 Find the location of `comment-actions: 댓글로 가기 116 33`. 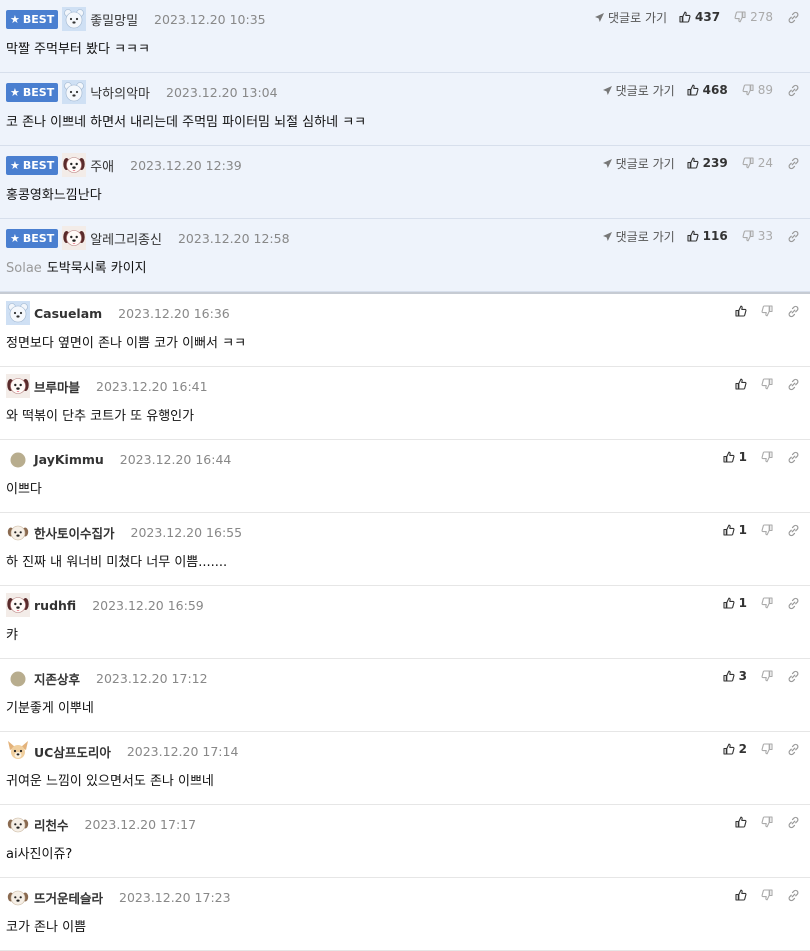

comment-actions: 댓글로 가기 116 33 is located at coordinates (701, 236).